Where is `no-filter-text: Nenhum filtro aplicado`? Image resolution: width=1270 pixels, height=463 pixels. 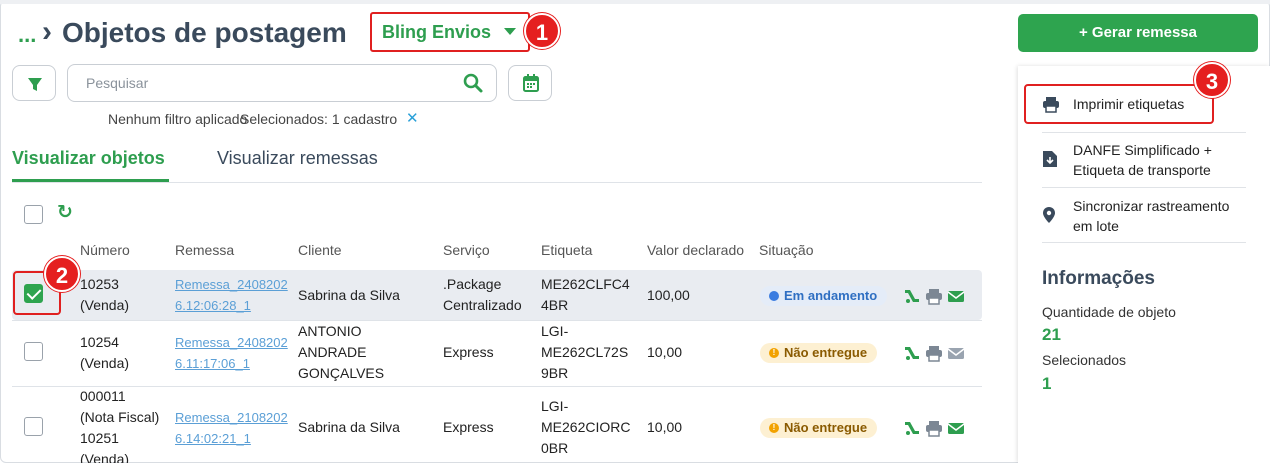 no-filter-text: Nenhum filtro aplicado is located at coordinates (178, 119).